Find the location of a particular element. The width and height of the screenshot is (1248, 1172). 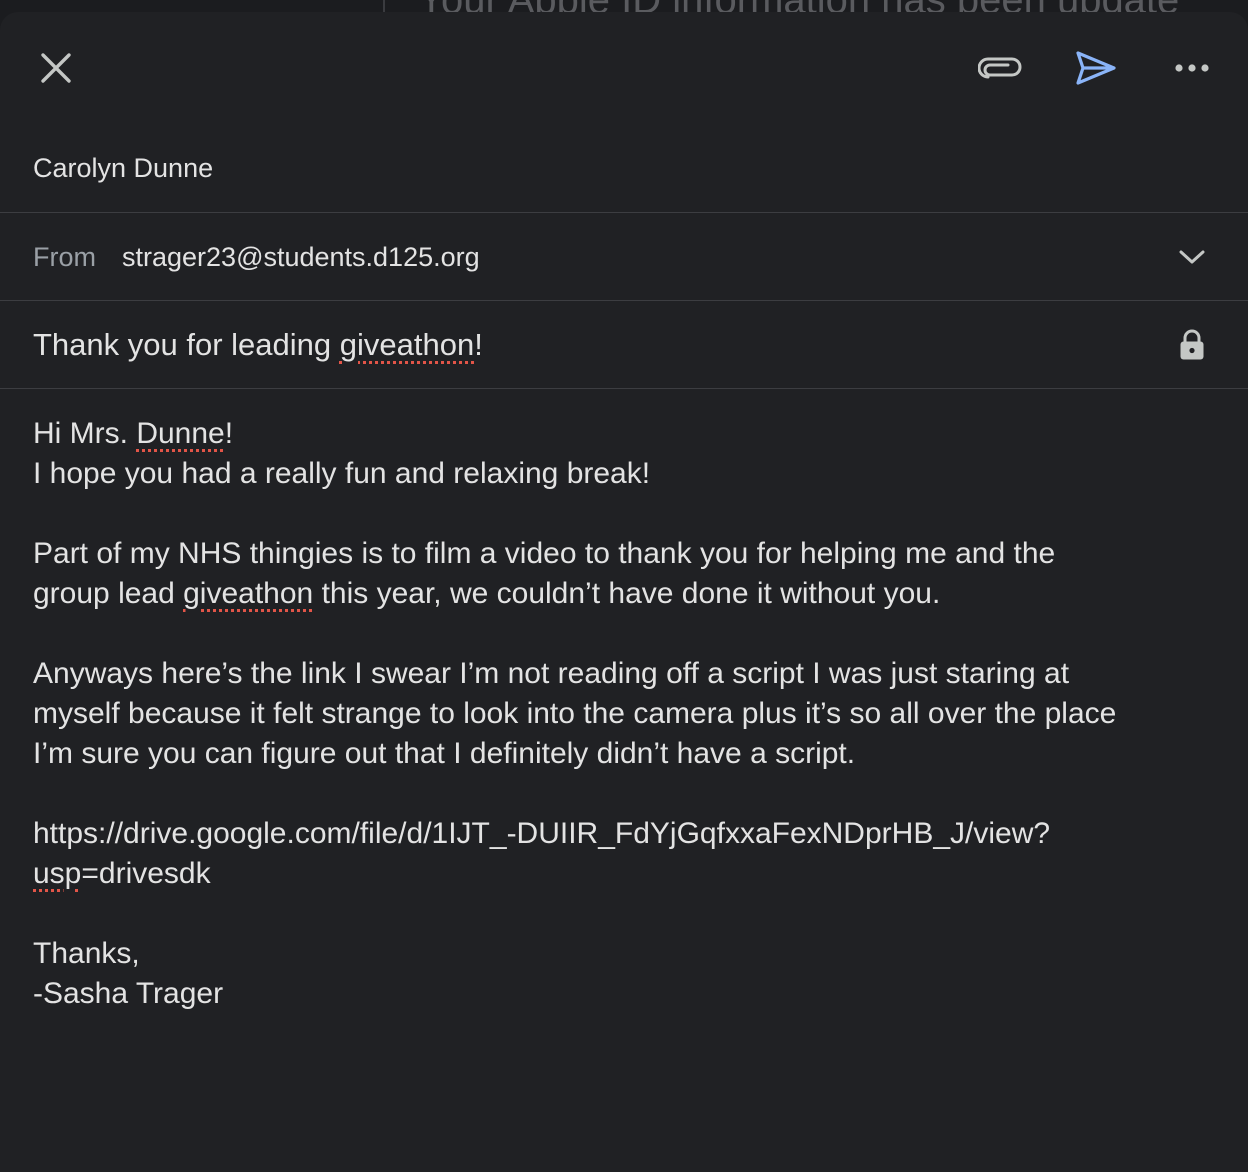

more-options-button is located at coordinates (1192, 68).